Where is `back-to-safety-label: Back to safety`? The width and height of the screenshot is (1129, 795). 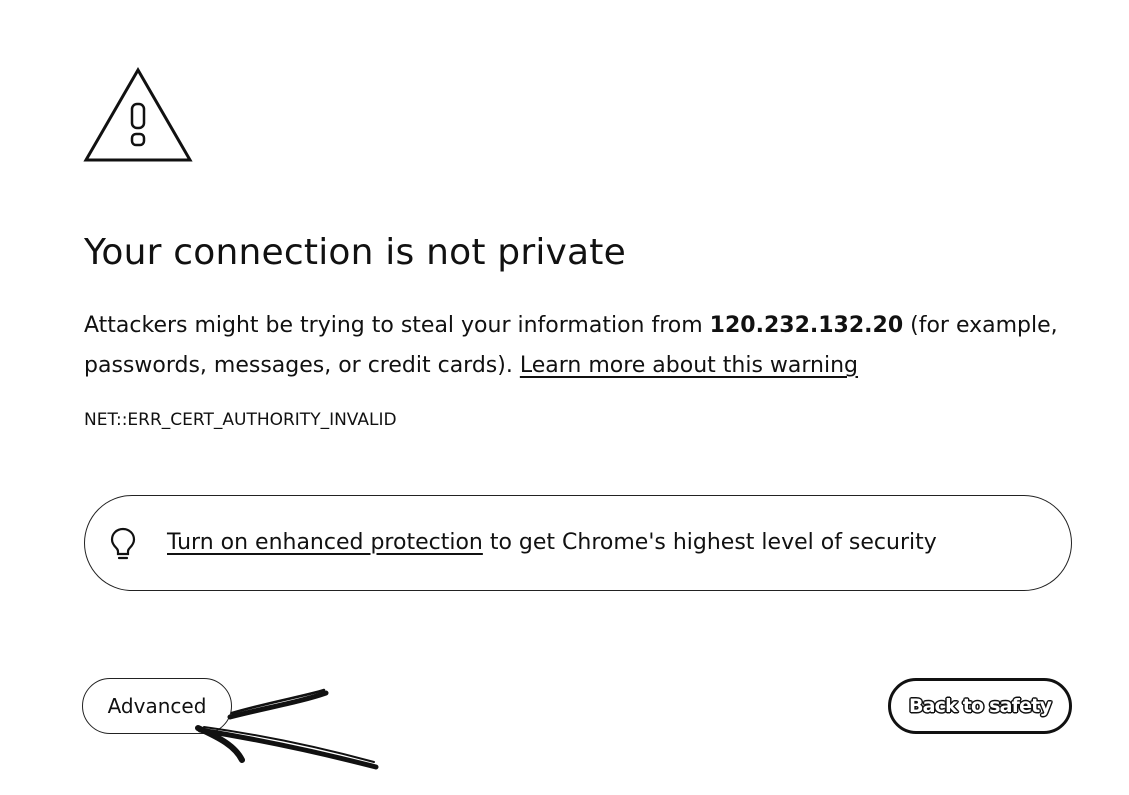 back-to-safety-label: Back to safety is located at coordinates (980, 706).